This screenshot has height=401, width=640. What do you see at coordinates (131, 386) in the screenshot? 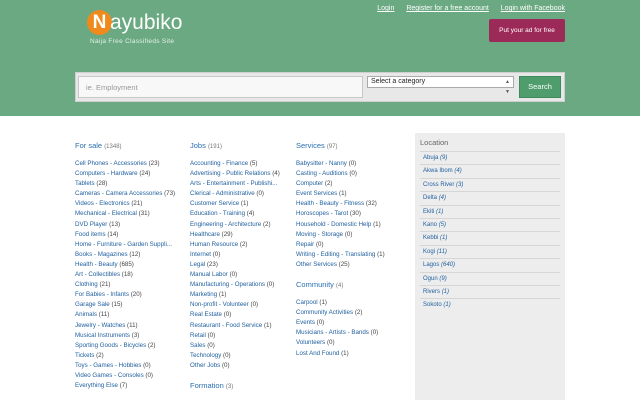
I see `subcategory-link: Everything Else (7)` at bounding box center [131, 386].